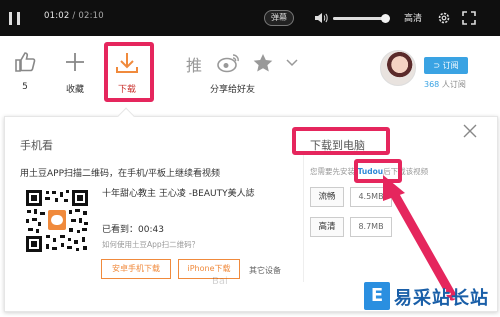 The image size is (500, 317). I want to click on subscriber-suffix: 人订阅, so click(452, 84).